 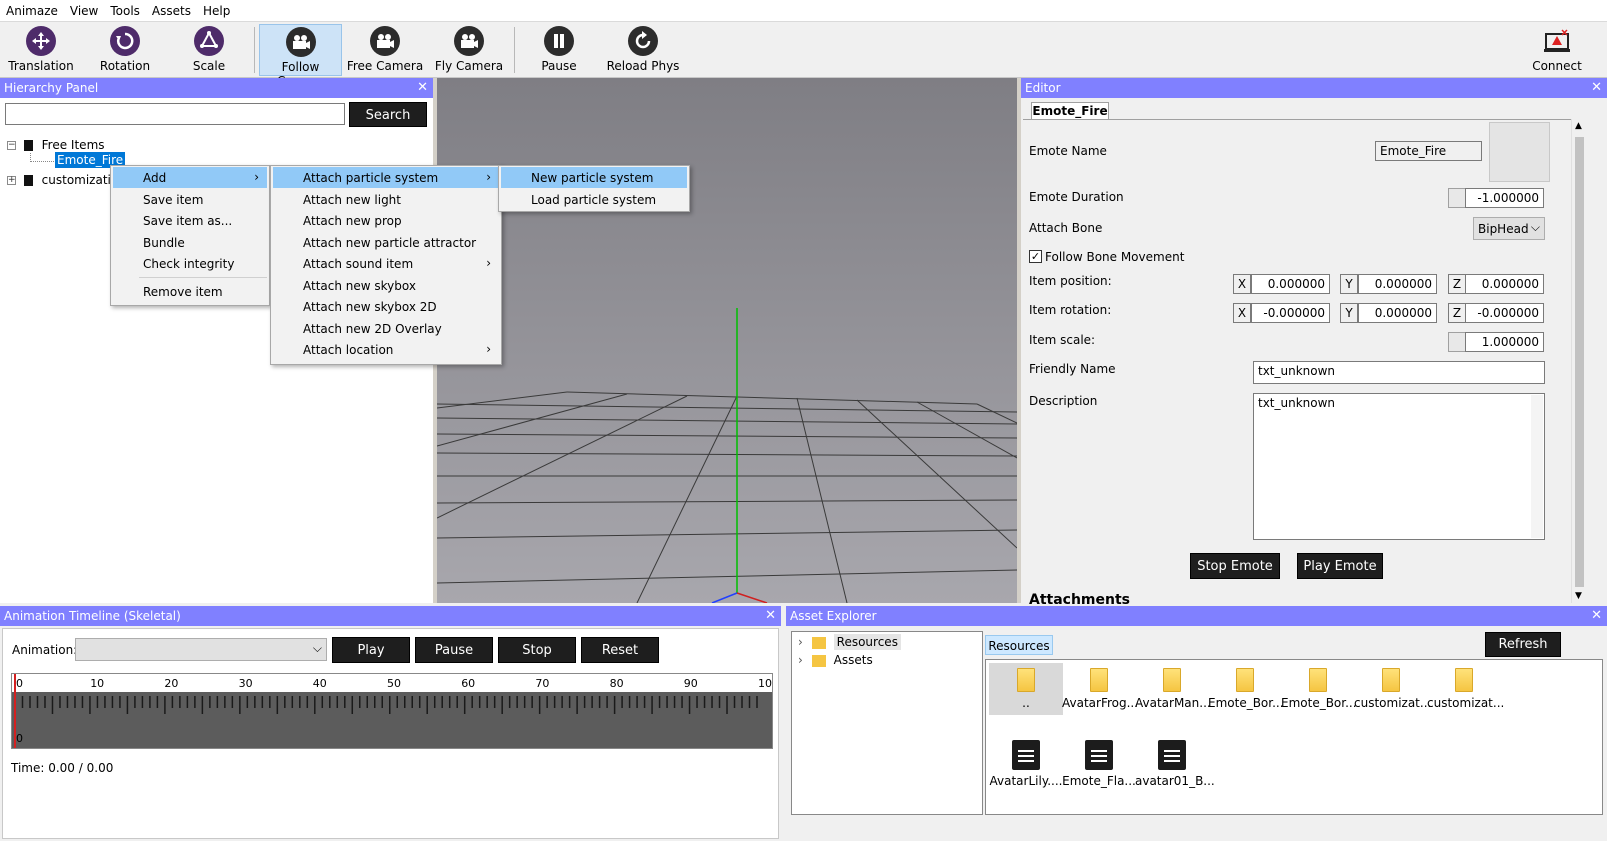 I want to click on editor-scrollbar: ▲ ▼, so click(x=1579, y=361).